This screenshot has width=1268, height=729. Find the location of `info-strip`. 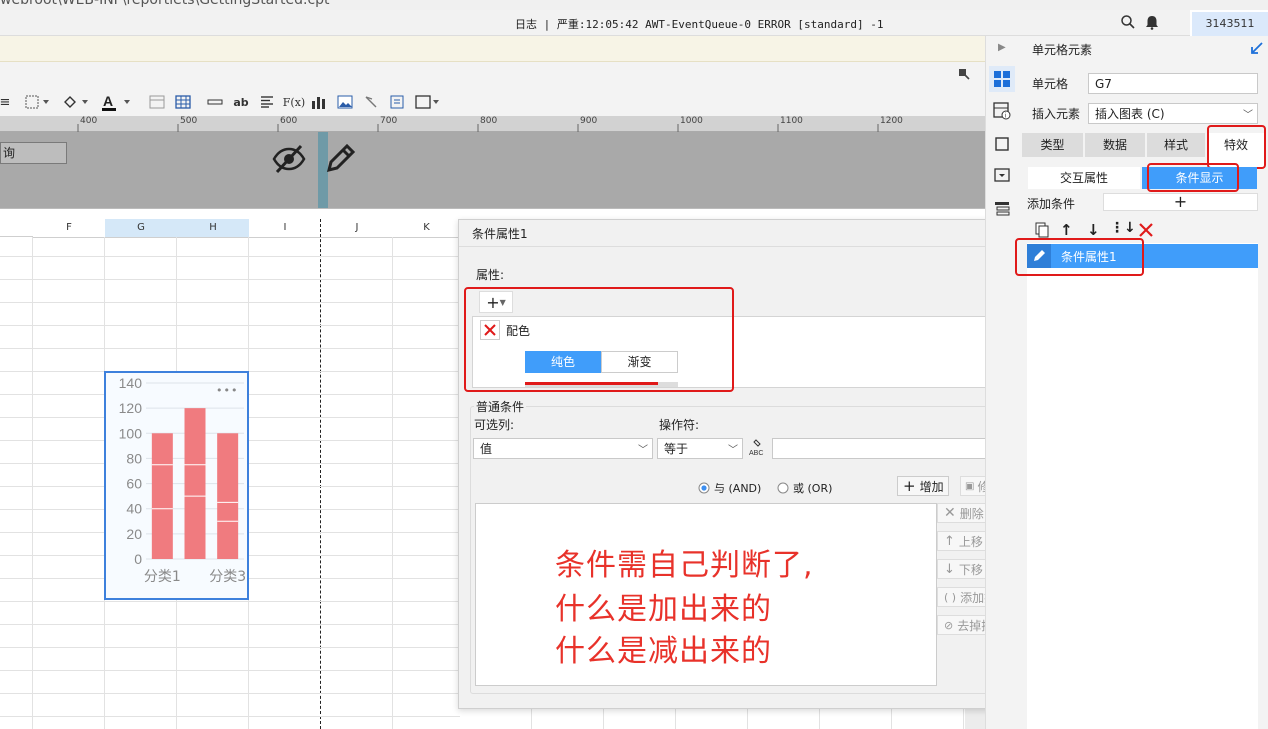

info-strip is located at coordinates (492, 49).